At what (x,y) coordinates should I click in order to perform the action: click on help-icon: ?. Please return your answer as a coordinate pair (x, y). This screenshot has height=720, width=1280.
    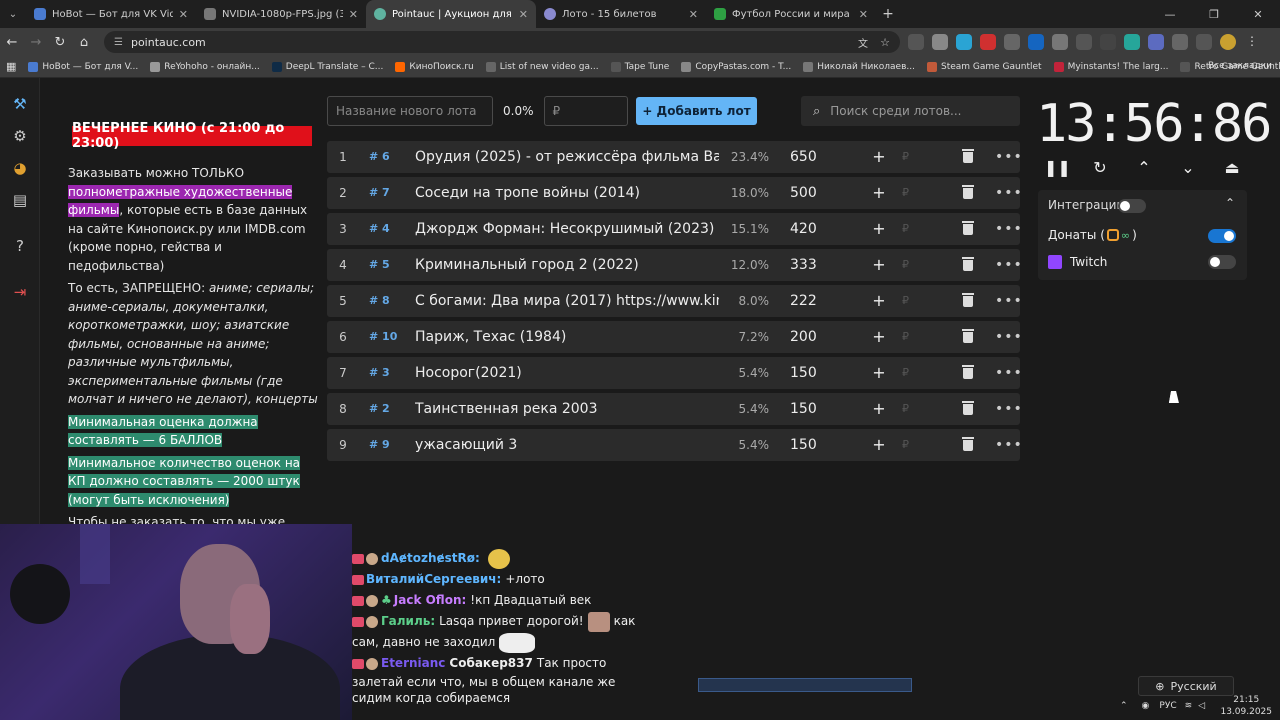
    Looking at the image, I should click on (20, 246).